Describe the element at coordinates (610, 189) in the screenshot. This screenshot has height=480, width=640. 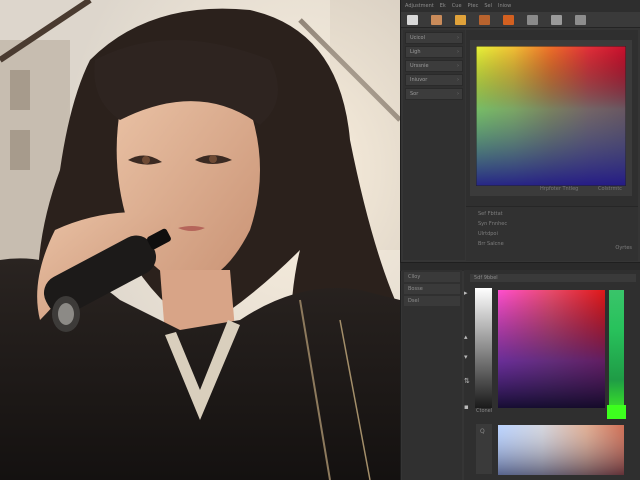
I see `palette-caption-right: Colstrmtc` at that location.